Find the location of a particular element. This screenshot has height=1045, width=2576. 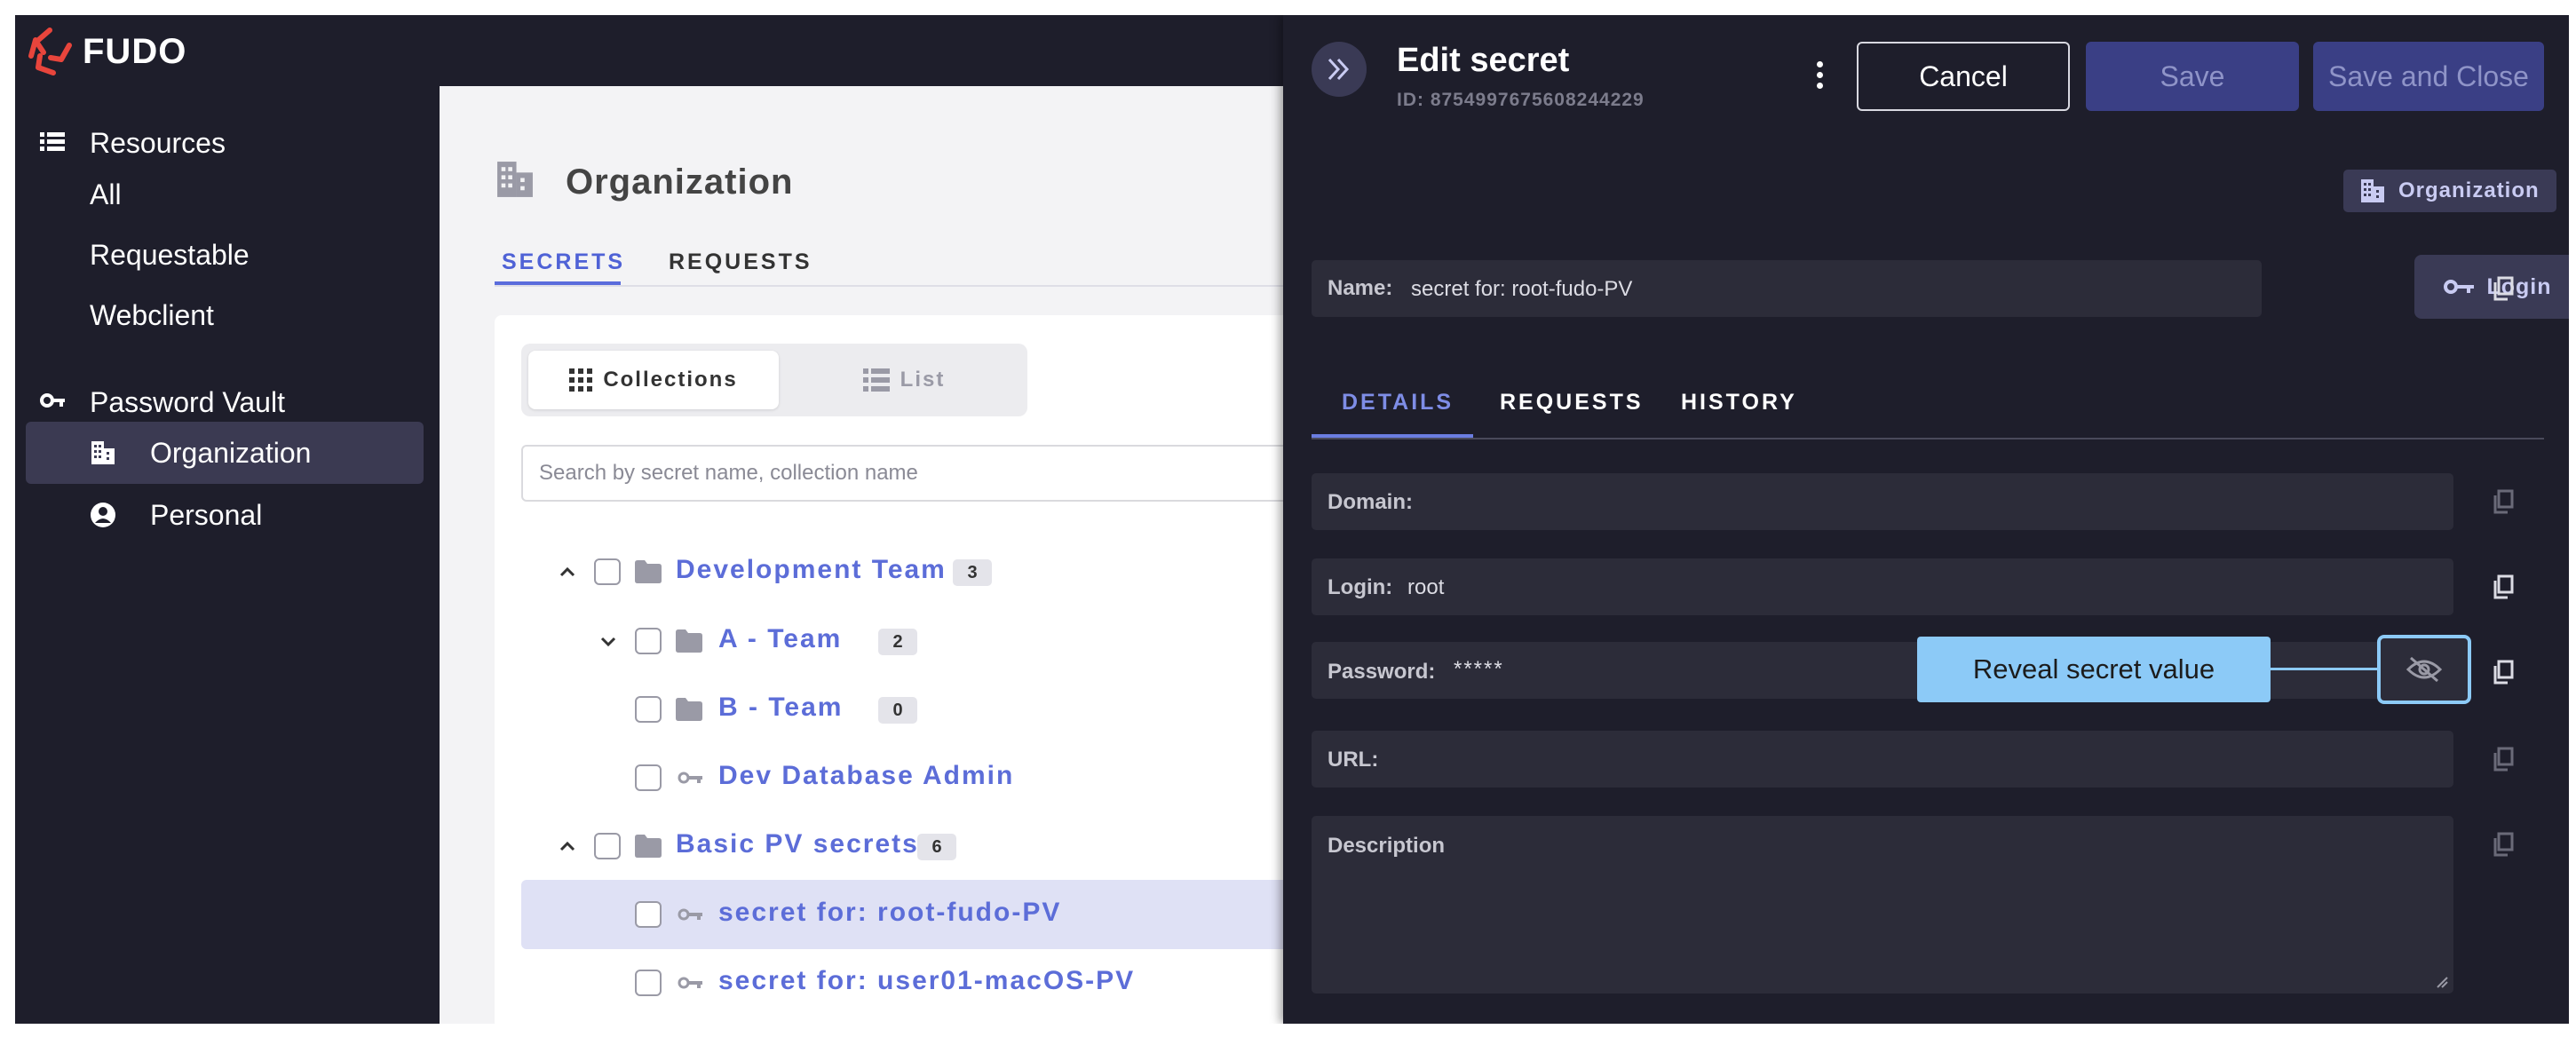

tree-item-label: Dev Database Admin is located at coordinates (866, 776).